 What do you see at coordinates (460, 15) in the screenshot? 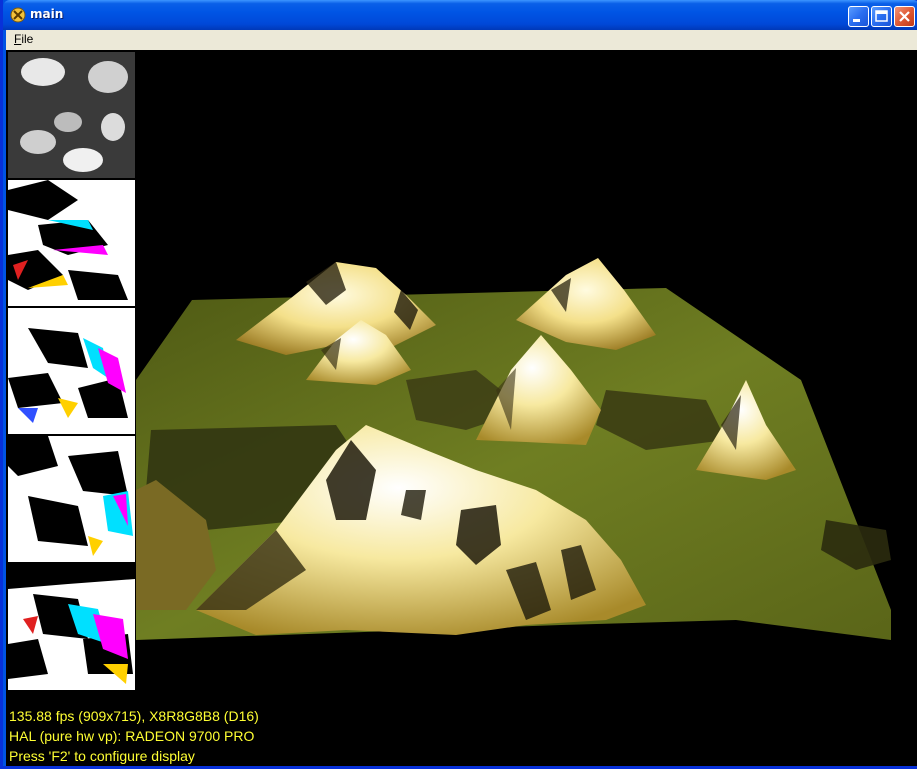
I see `title-bar: main` at bounding box center [460, 15].